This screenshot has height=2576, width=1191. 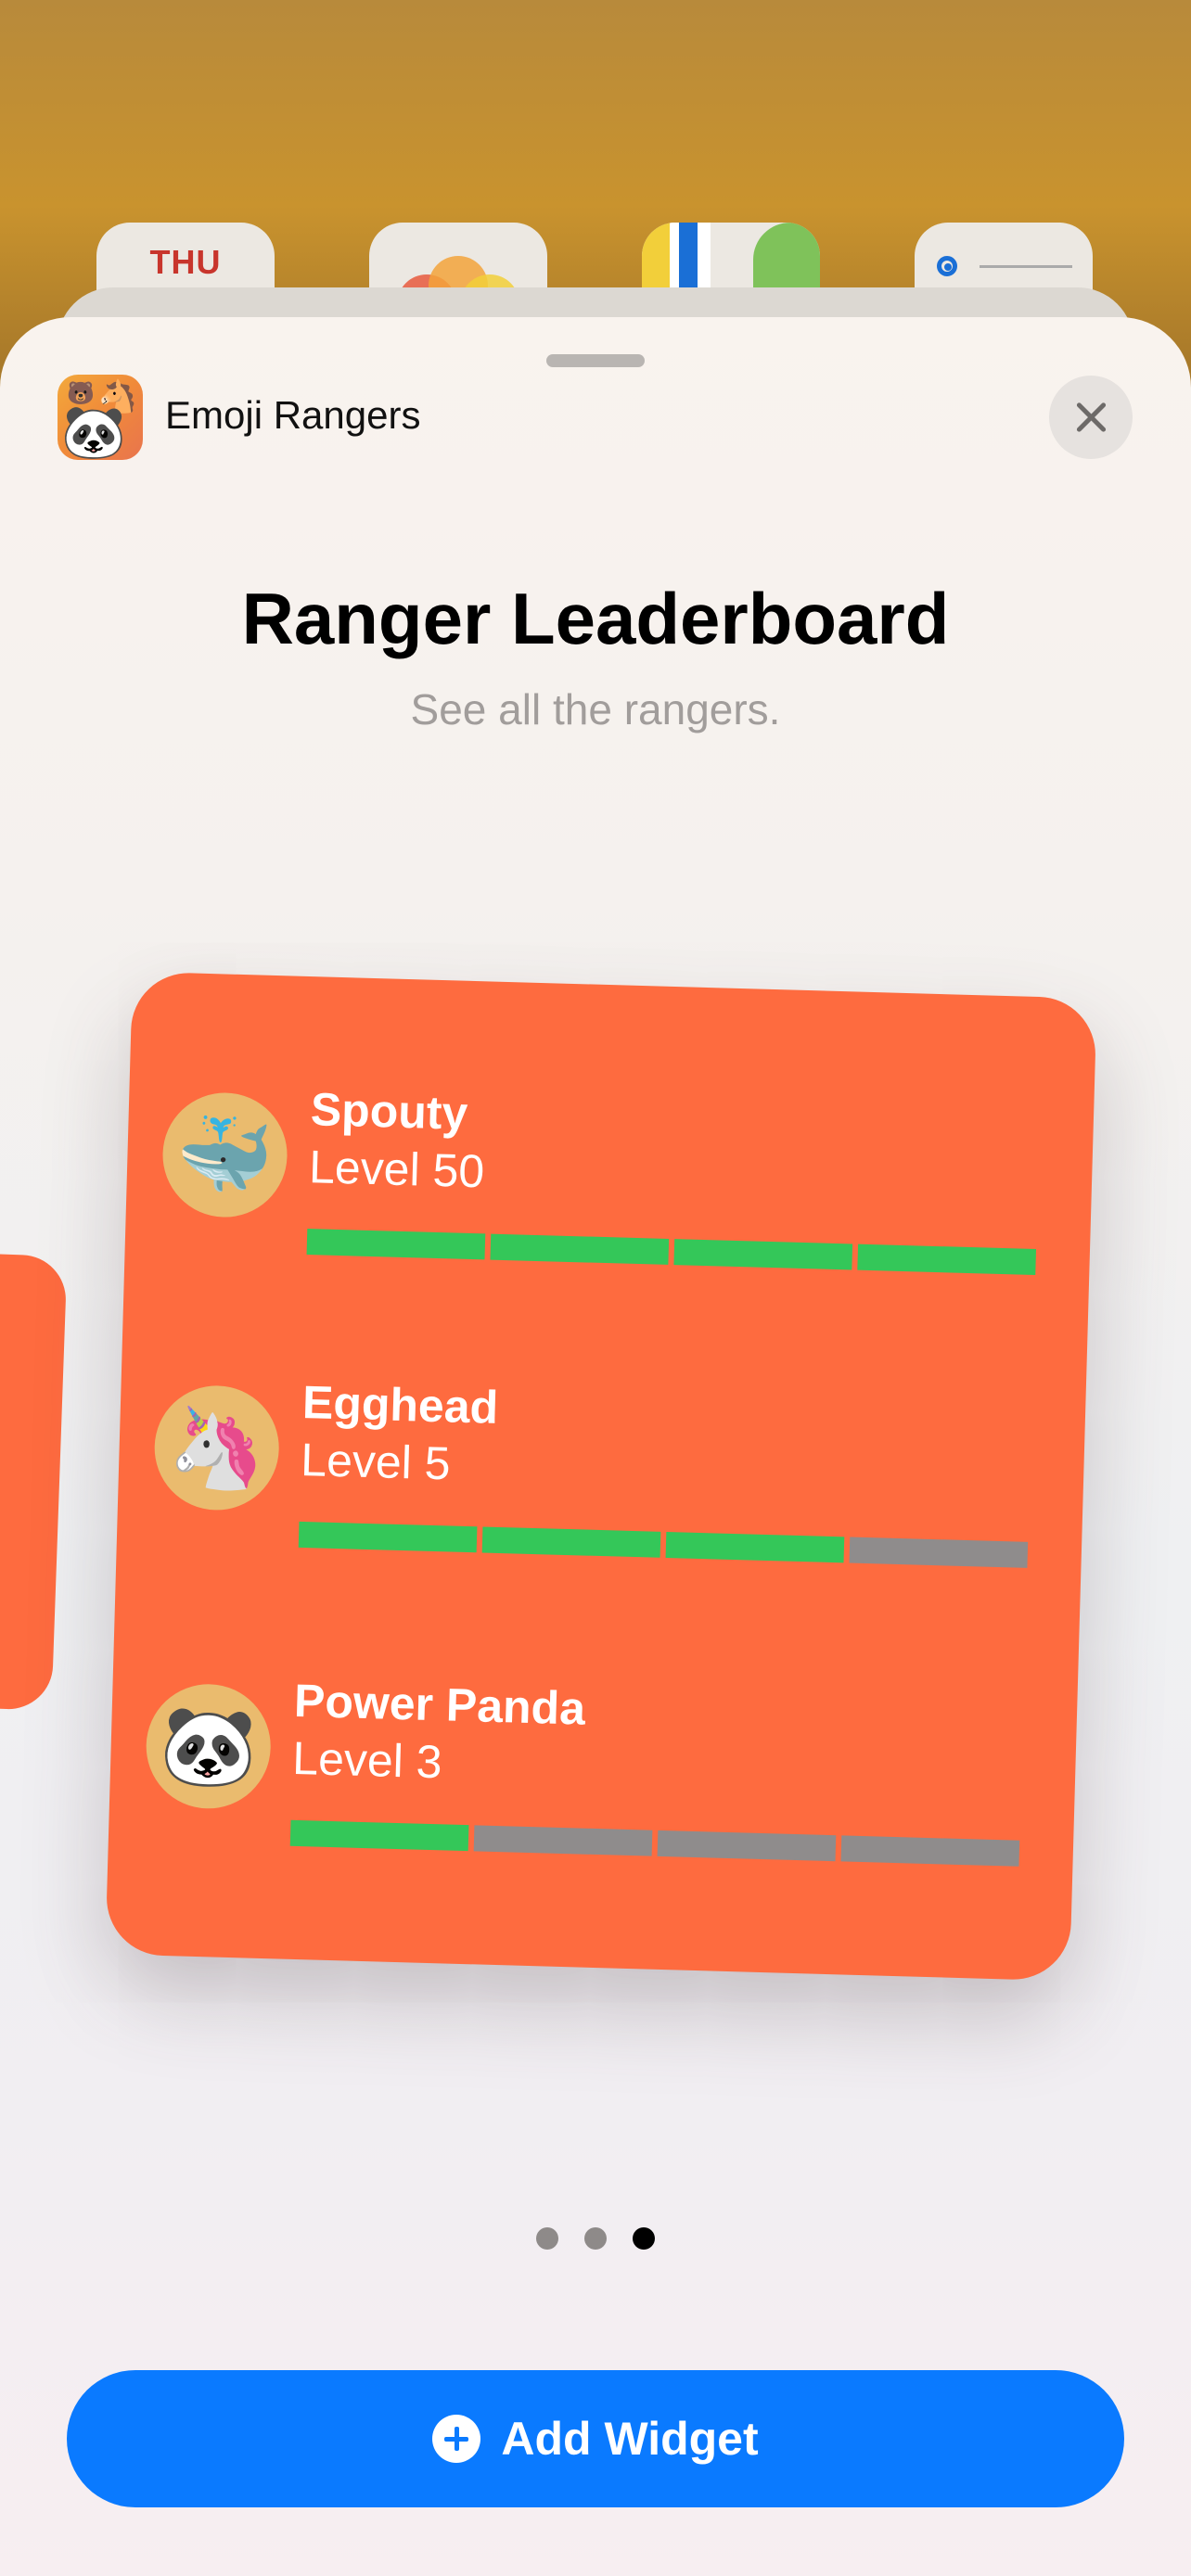 What do you see at coordinates (400, 1404) in the screenshot?
I see `ranger-name: Egghead` at bounding box center [400, 1404].